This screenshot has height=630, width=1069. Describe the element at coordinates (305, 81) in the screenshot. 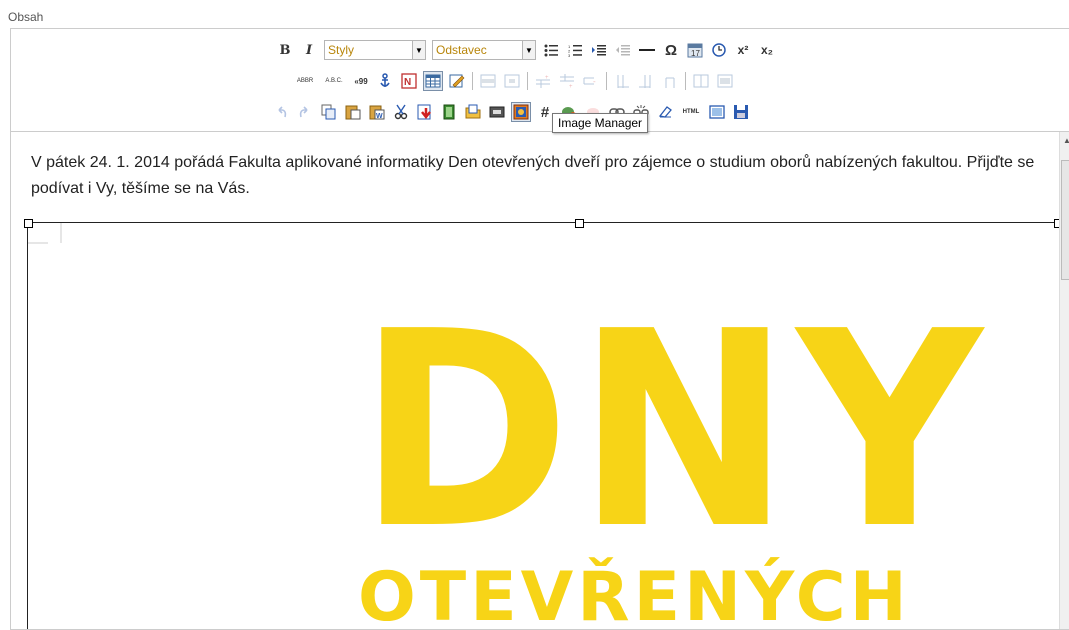

I see `abbr-button: ABBR` at that location.